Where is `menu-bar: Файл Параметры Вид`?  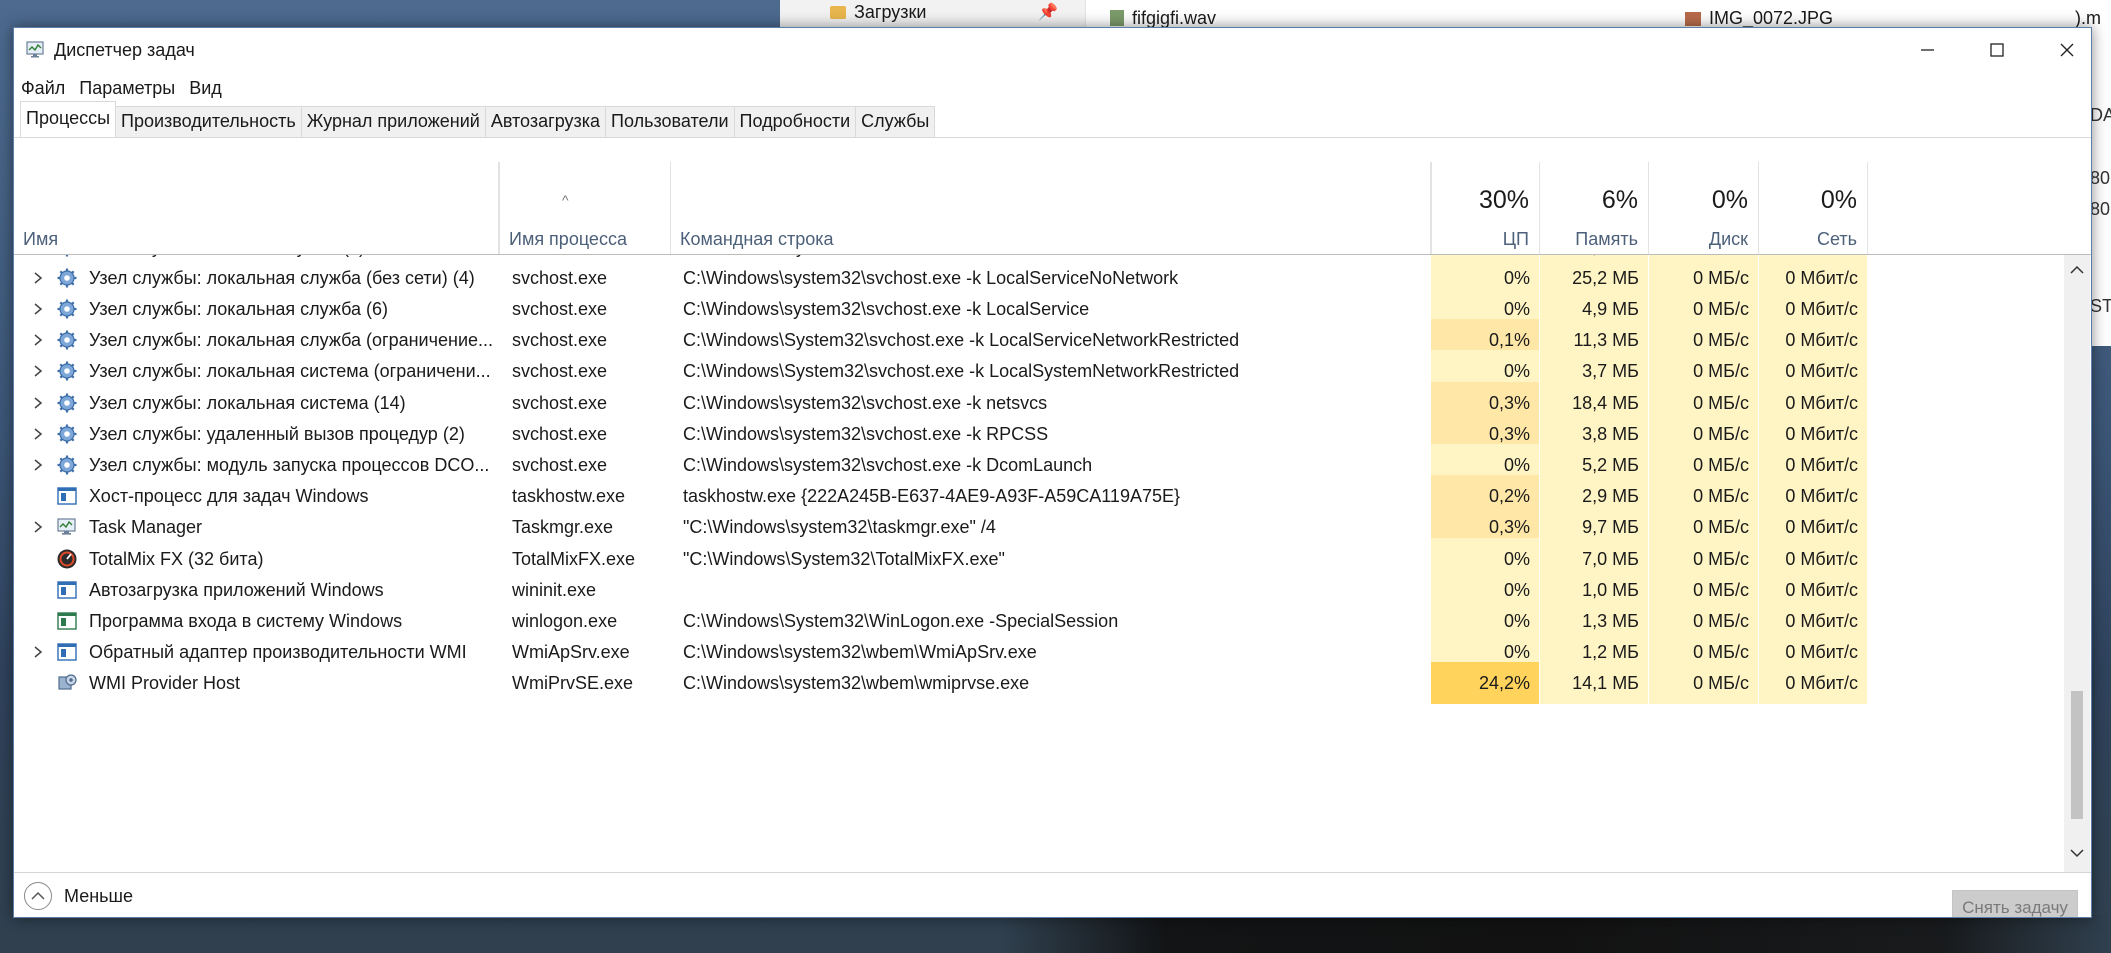 menu-bar: Файл Параметры Вид is located at coordinates (121, 89).